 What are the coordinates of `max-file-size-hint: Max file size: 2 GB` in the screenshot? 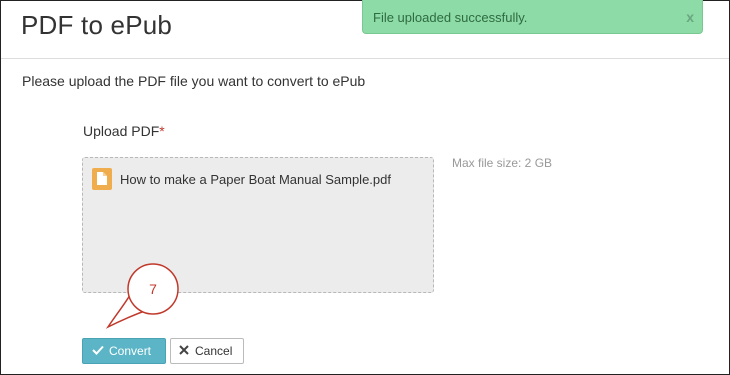 It's located at (502, 163).